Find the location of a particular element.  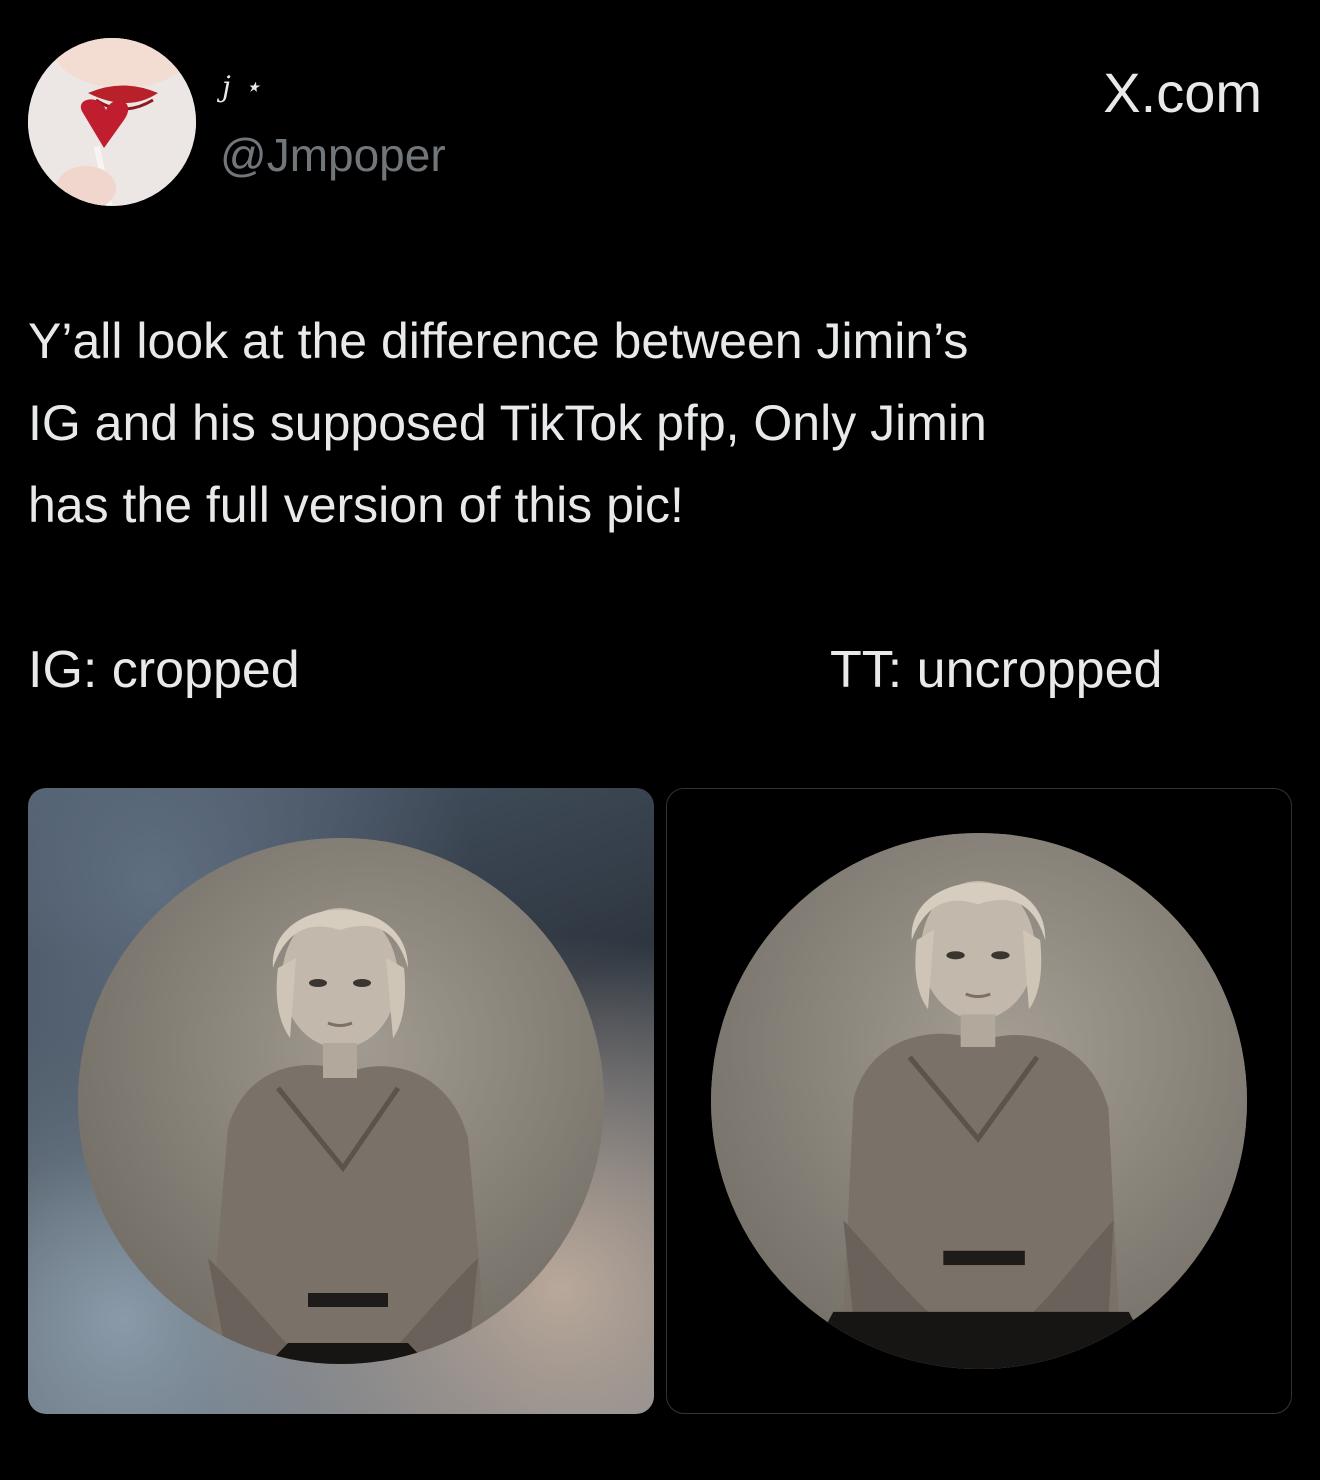

brand-watermark: X.com is located at coordinates (1182, 92).